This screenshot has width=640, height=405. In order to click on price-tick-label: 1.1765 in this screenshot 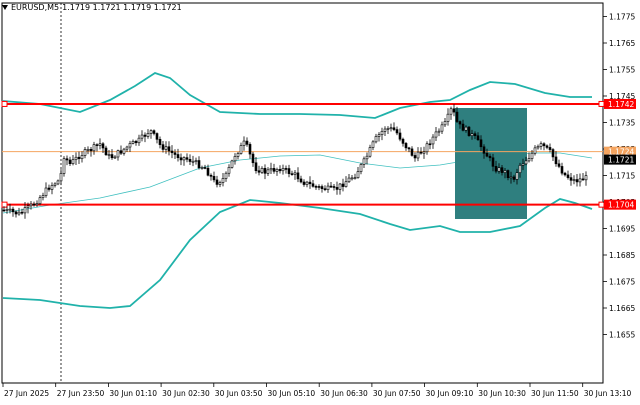, I will do `click(622, 43)`.